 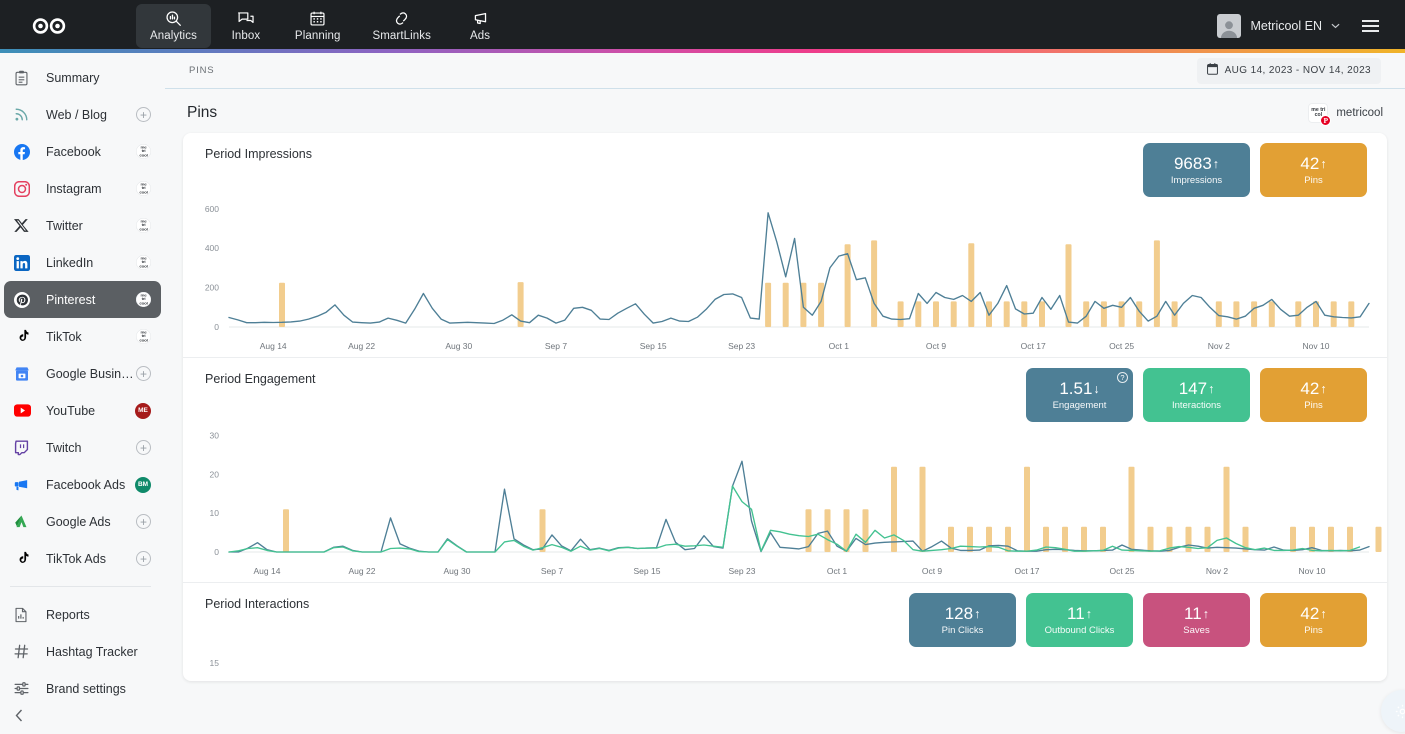 I want to click on metricool-logo, so click(x=50, y=26).